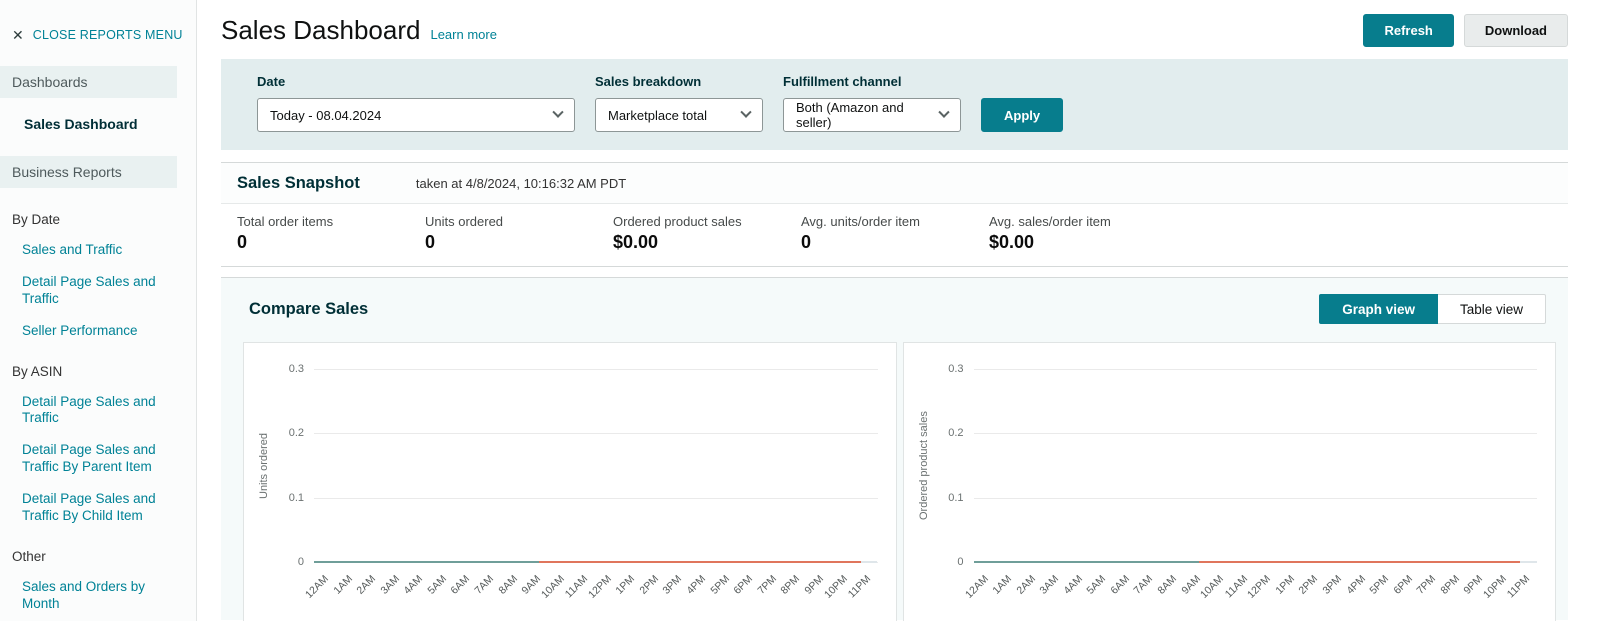 The image size is (1600, 621). Describe the element at coordinates (1083, 233) in the screenshot. I see `snapshot-stat: Avg. sales/order item $0.00` at that location.